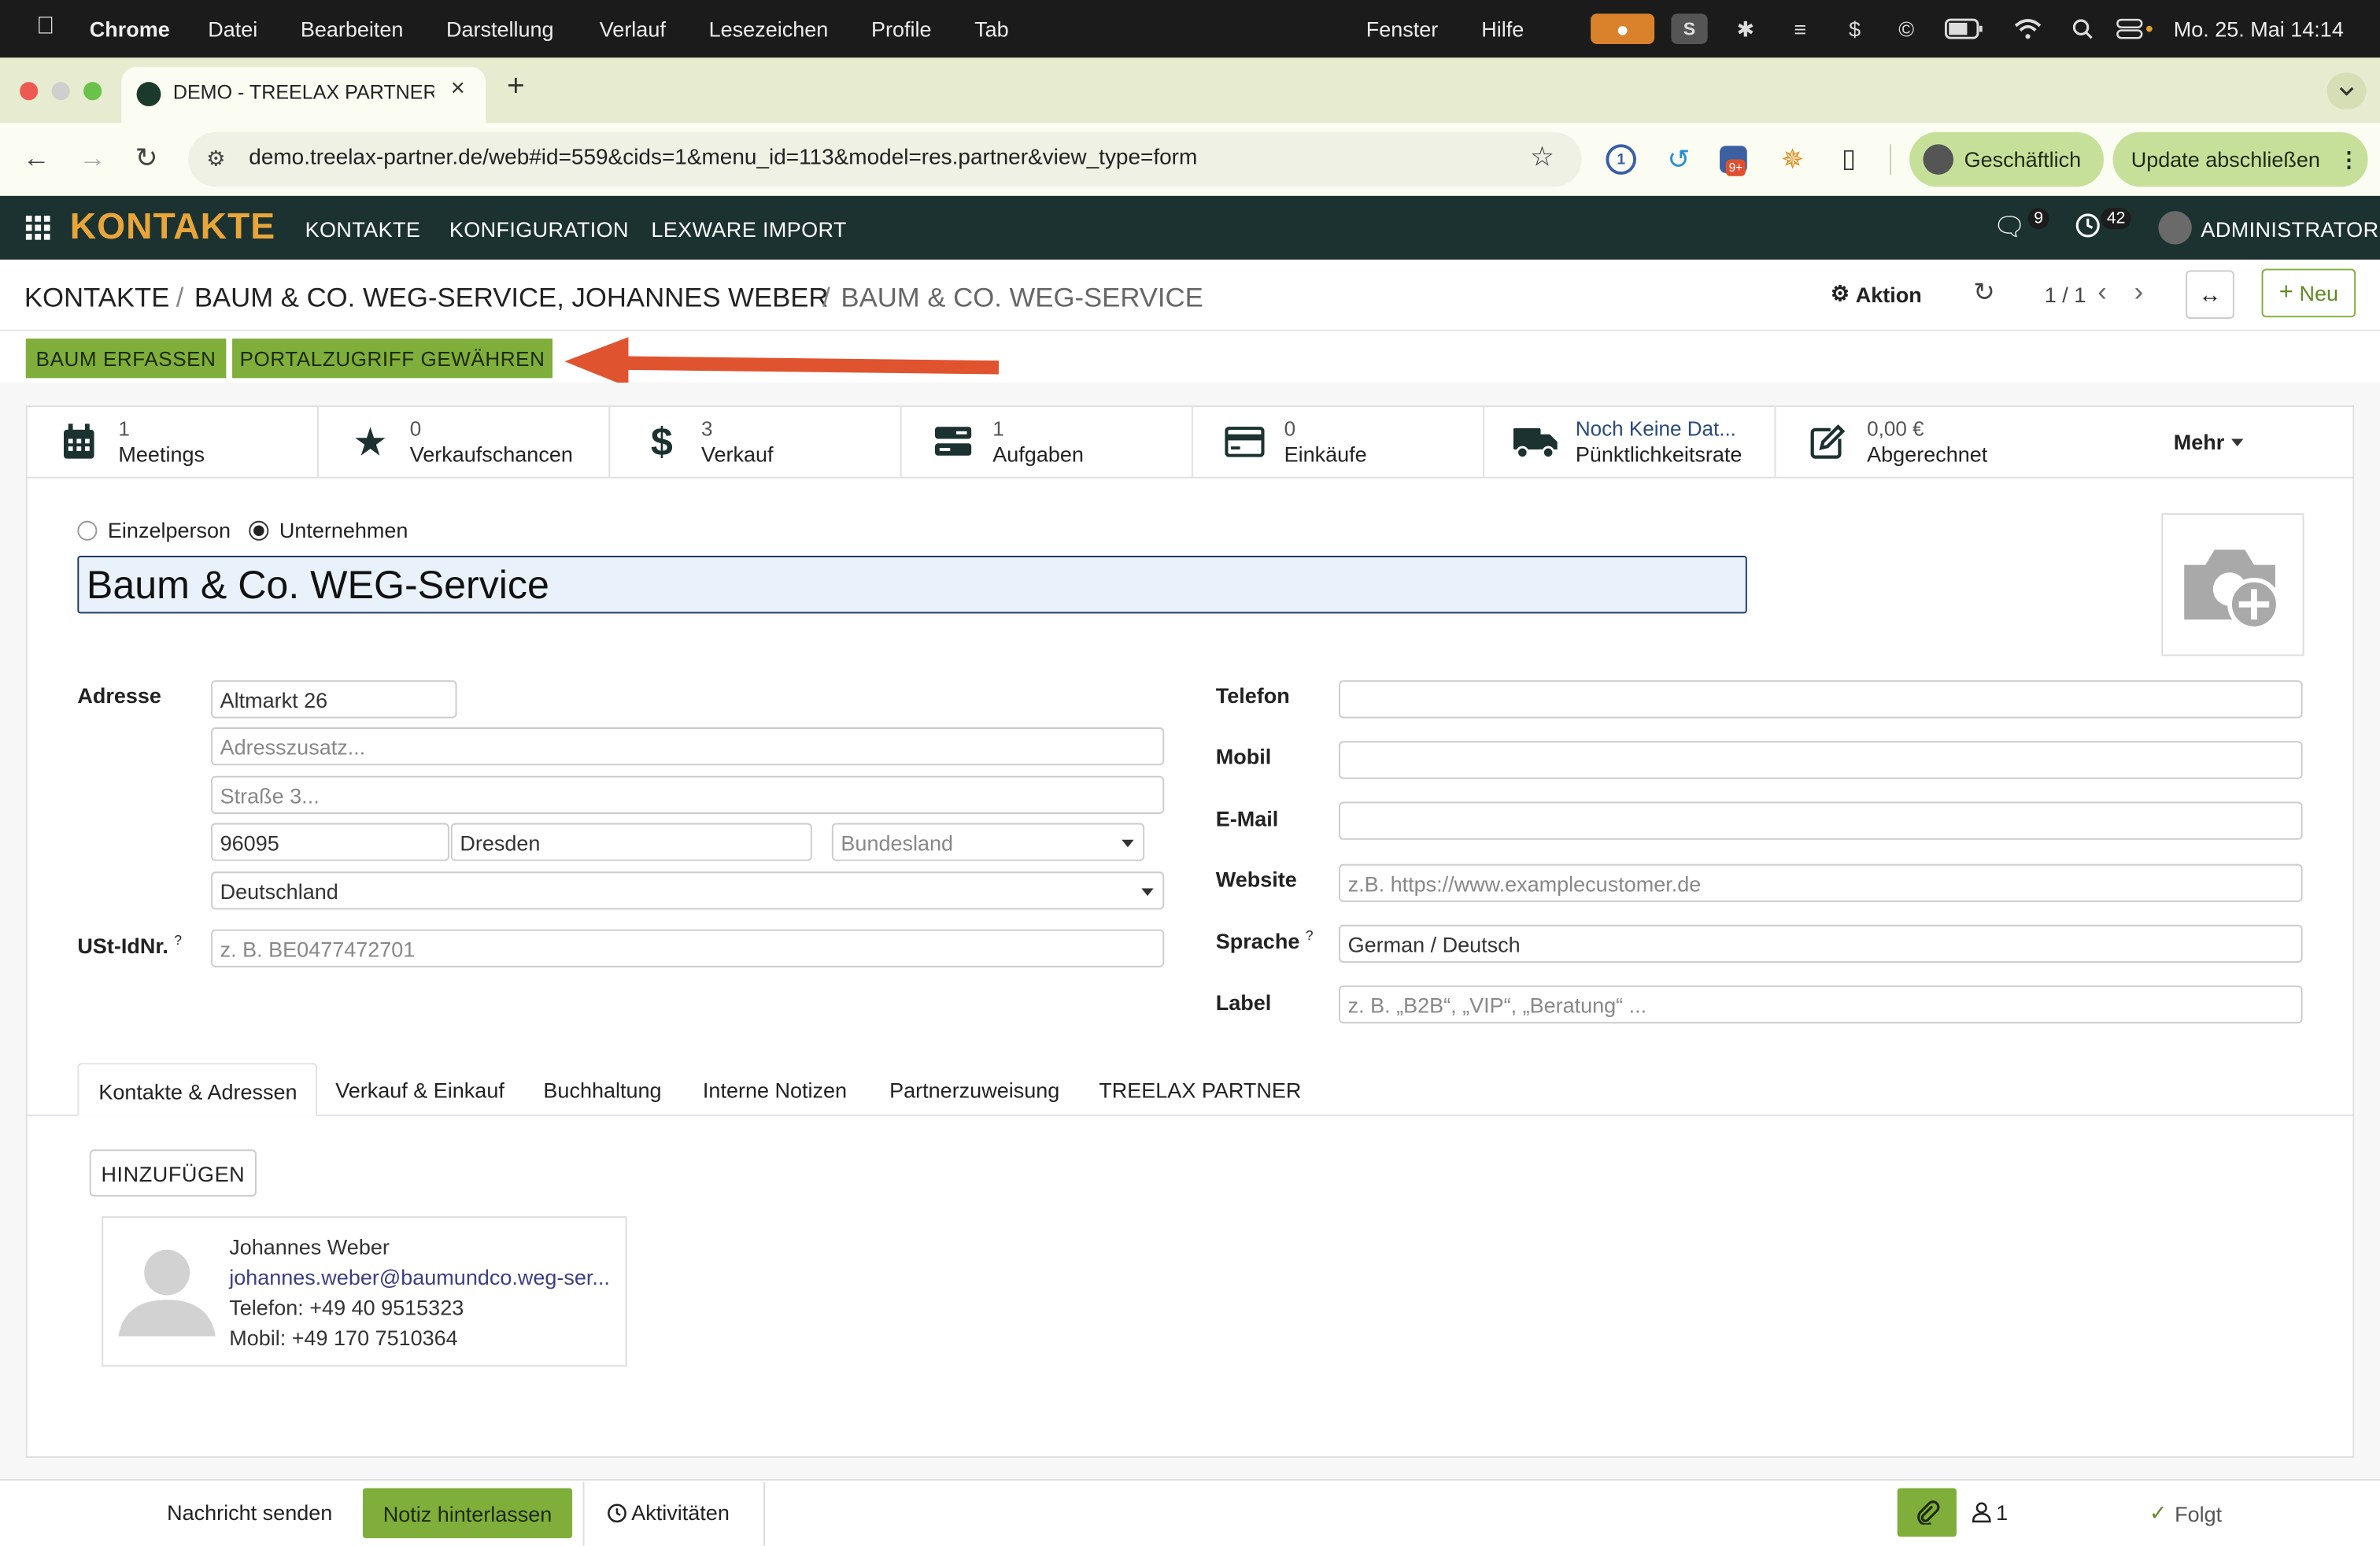  I want to click on pager-value: 1 / 1, so click(2065, 295).